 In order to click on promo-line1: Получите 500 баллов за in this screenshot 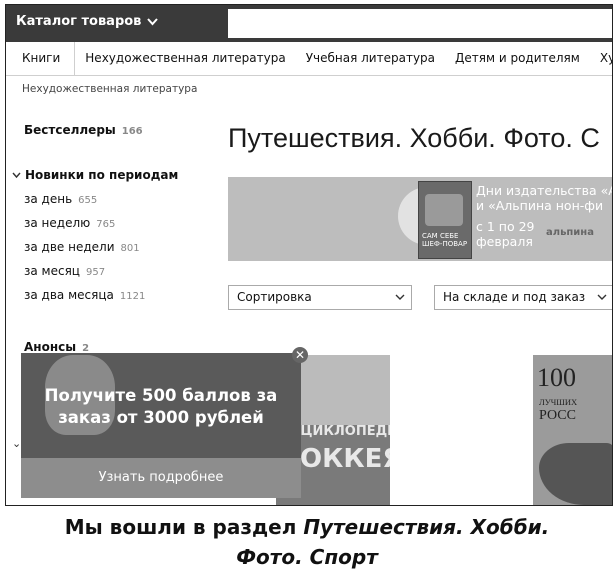, I will do `click(161, 395)`.